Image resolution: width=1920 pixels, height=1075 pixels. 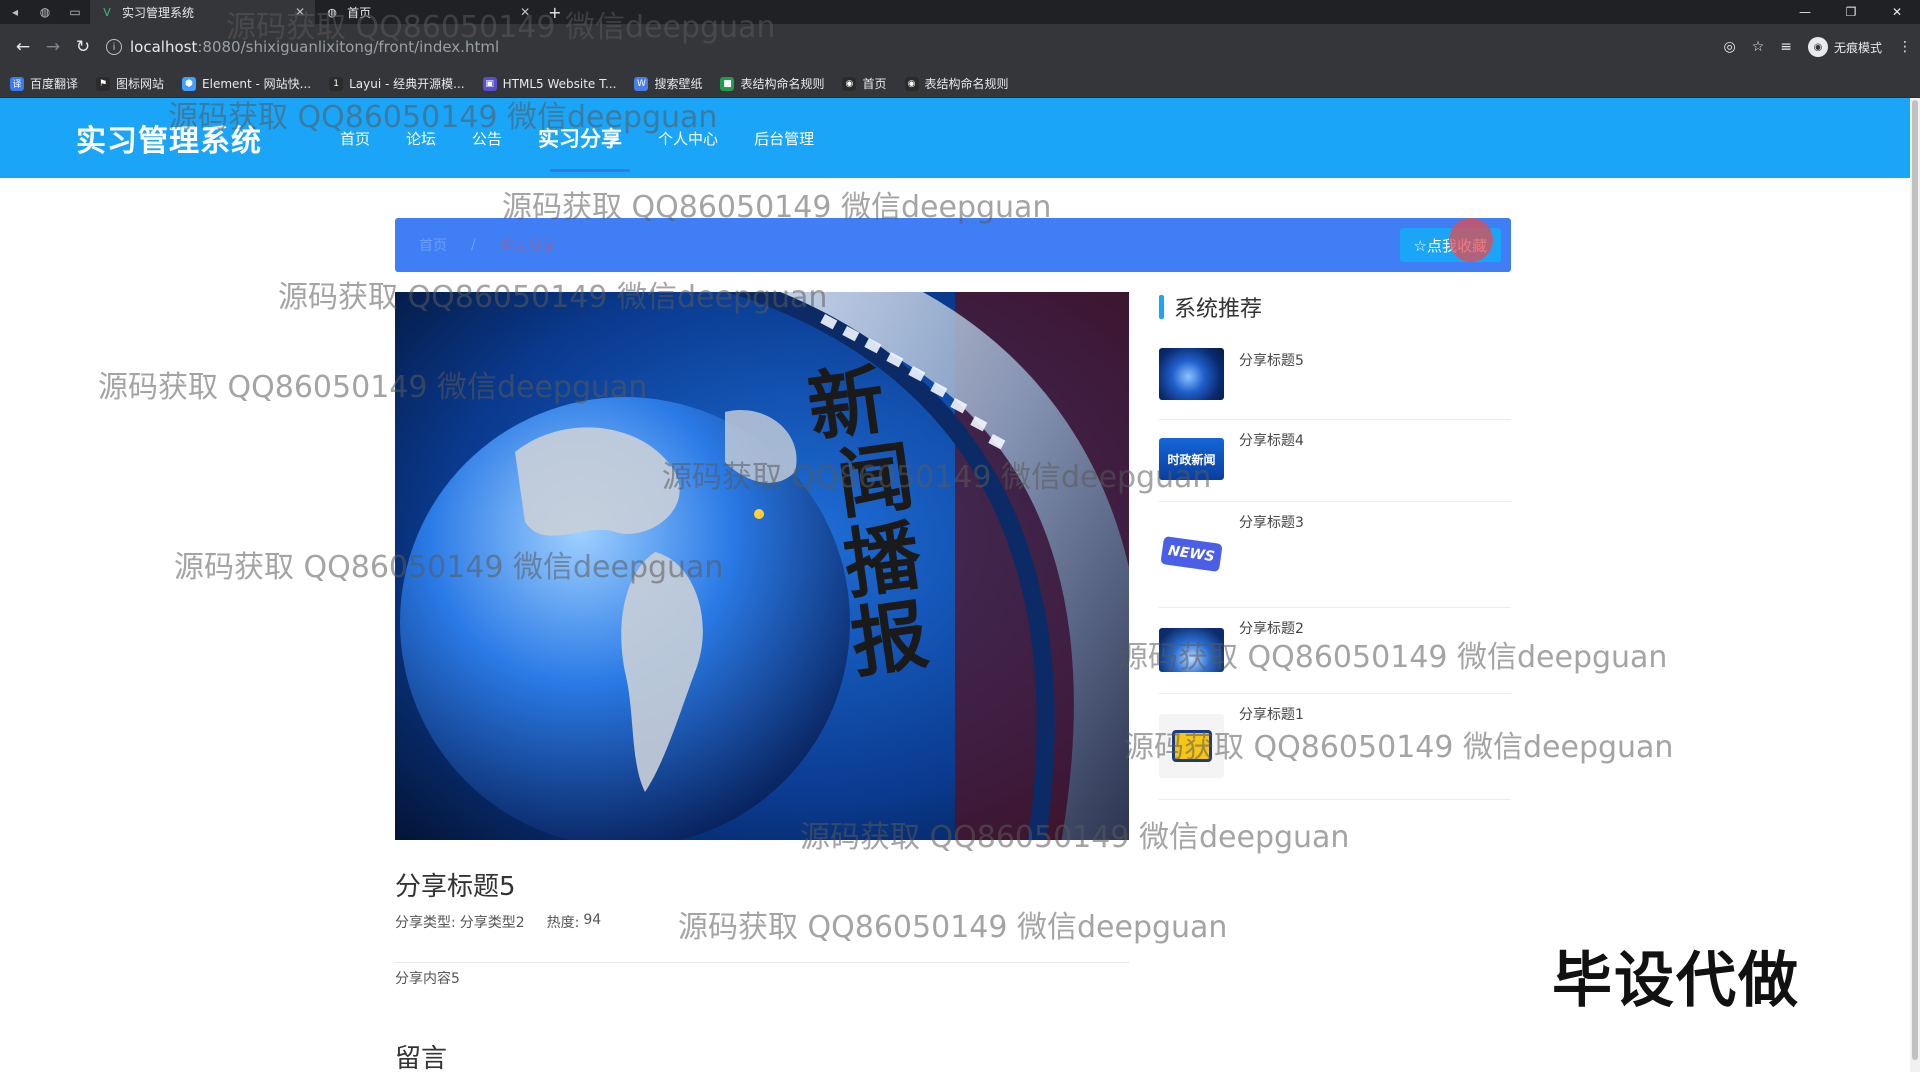 I want to click on incognito-badge: ◉ 无痕模式, so click(x=1844, y=47).